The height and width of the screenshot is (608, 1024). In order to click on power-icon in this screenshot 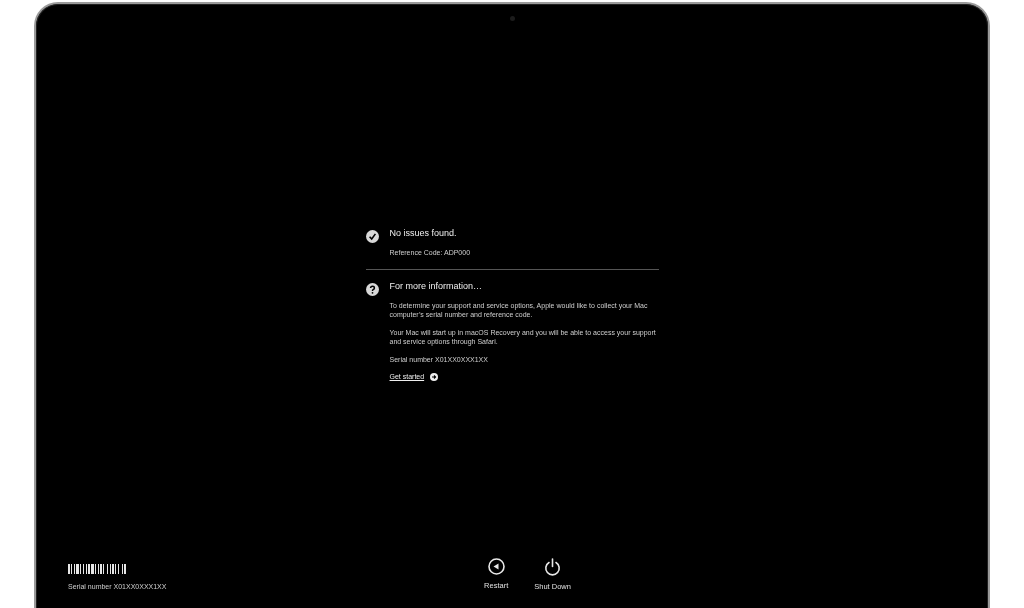, I will do `click(553, 567)`.